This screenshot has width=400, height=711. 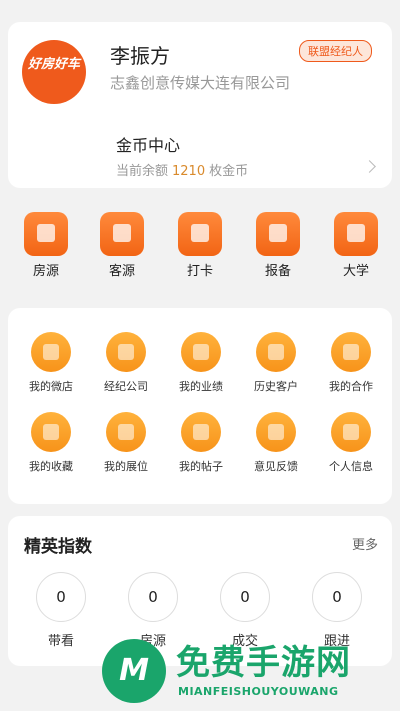 What do you see at coordinates (351, 466) in the screenshot?
I see `grid-label: 个人信息` at bounding box center [351, 466].